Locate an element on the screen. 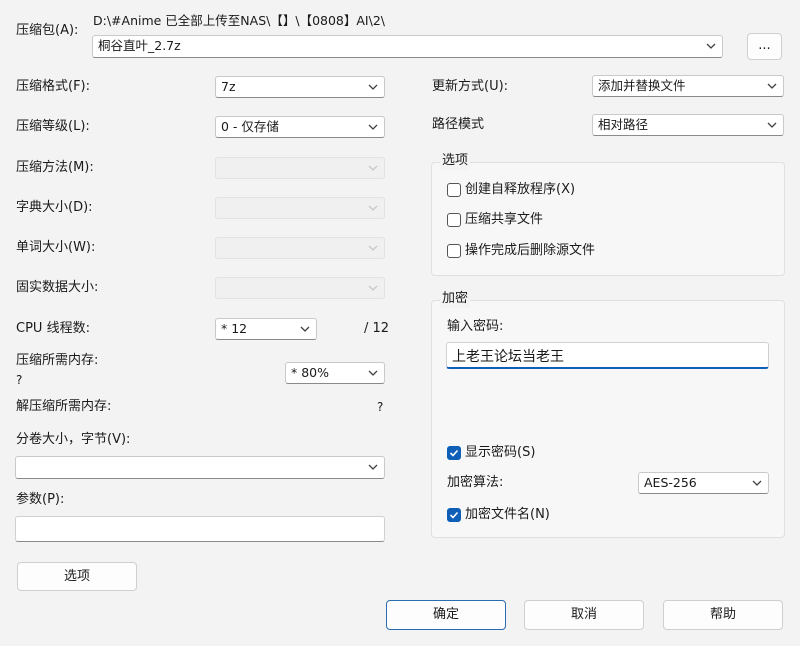 The height and width of the screenshot is (646, 800). update-value: 添加并替换文件 is located at coordinates (642, 85).